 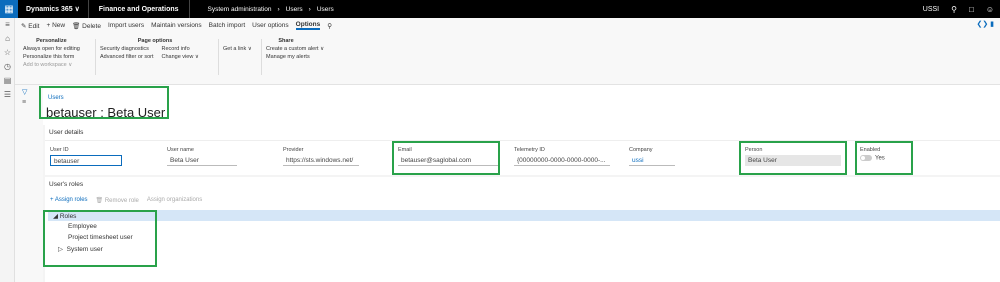 What do you see at coordinates (227, 25) in the screenshot?
I see `batch-import-button: Batch import` at bounding box center [227, 25].